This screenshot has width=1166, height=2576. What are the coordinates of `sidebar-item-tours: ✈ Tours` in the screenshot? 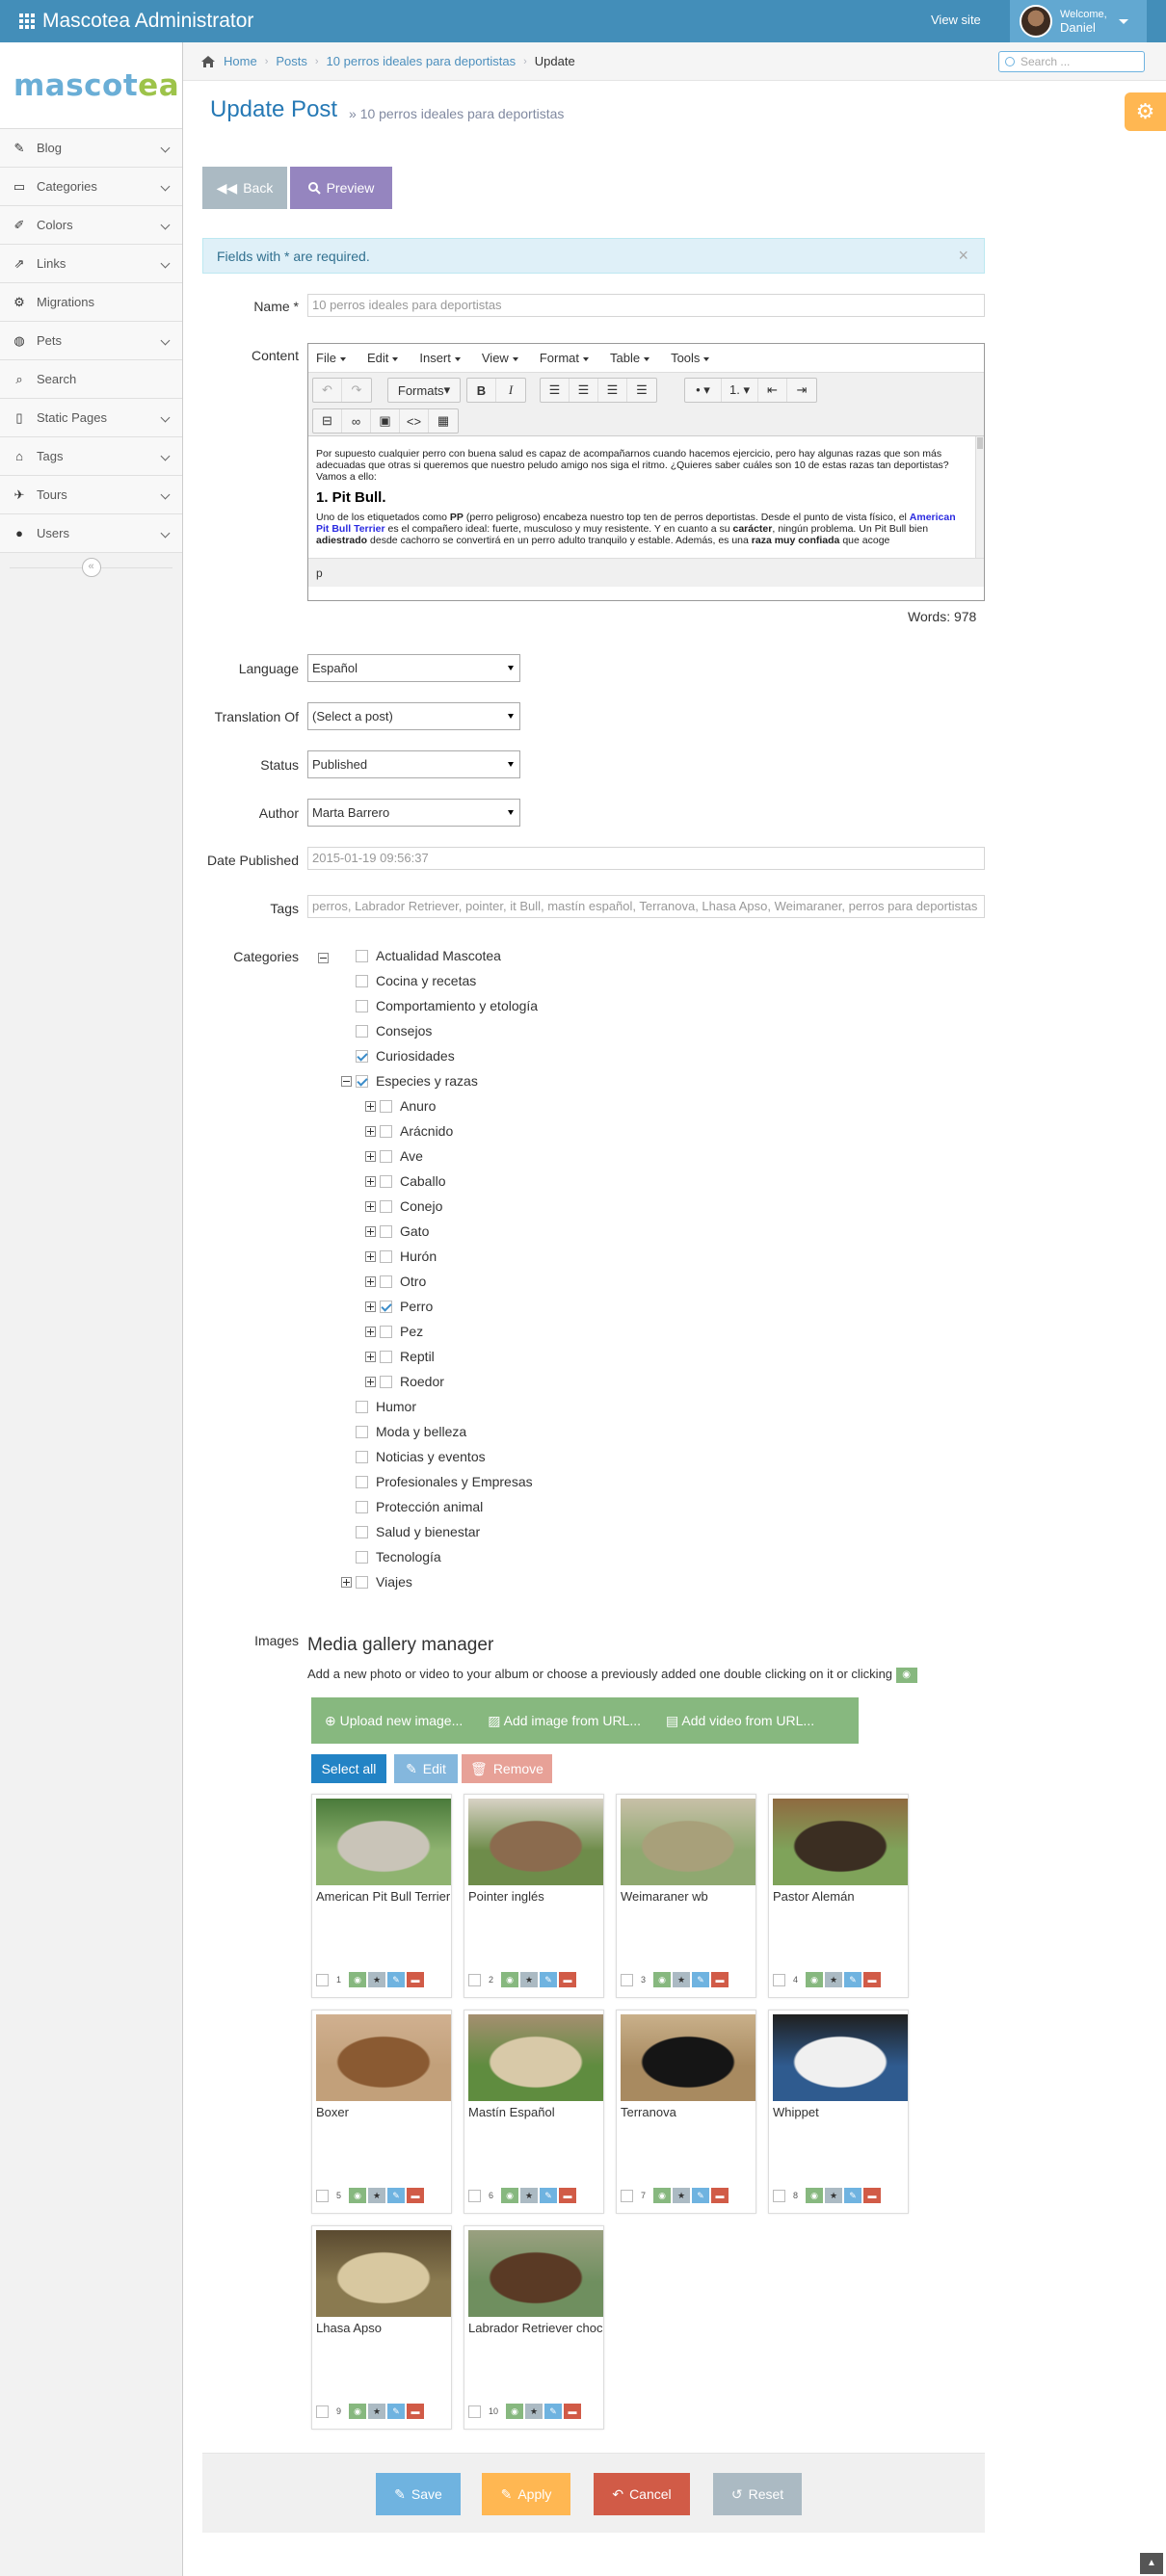 It's located at (91, 495).